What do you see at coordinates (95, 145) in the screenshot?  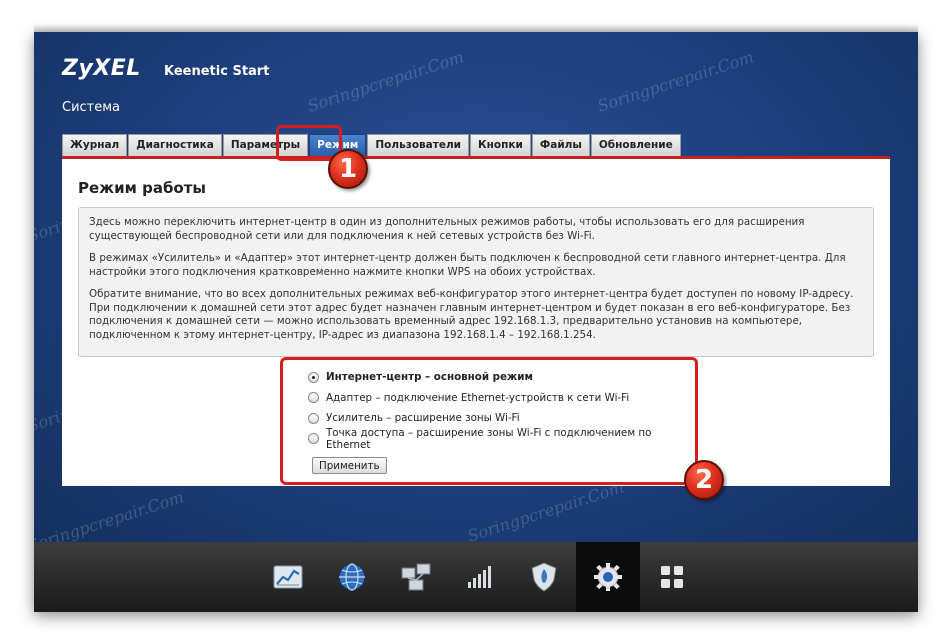 I see `tab-journal: Журнал` at bounding box center [95, 145].